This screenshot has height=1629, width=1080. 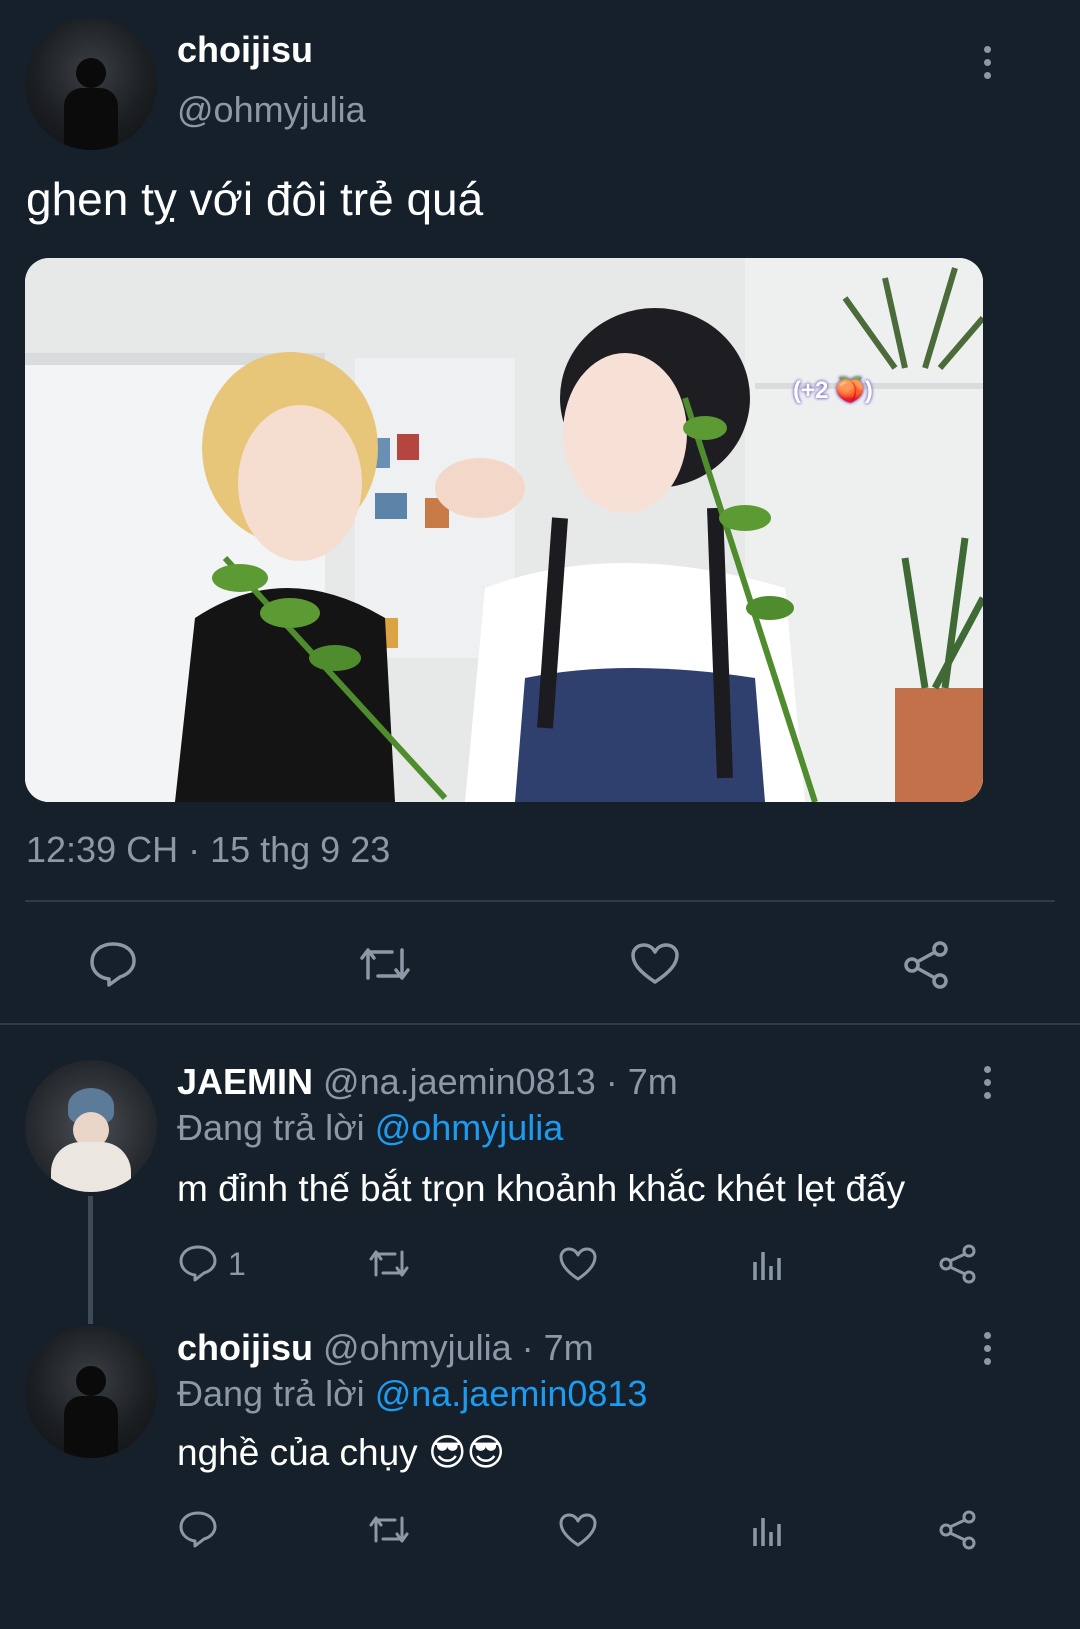 What do you see at coordinates (208, 850) in the screenshot?
I see `tweet-timestamp: 12:39 CH · 15 thg 9 23` at bounding box center [208, 850].